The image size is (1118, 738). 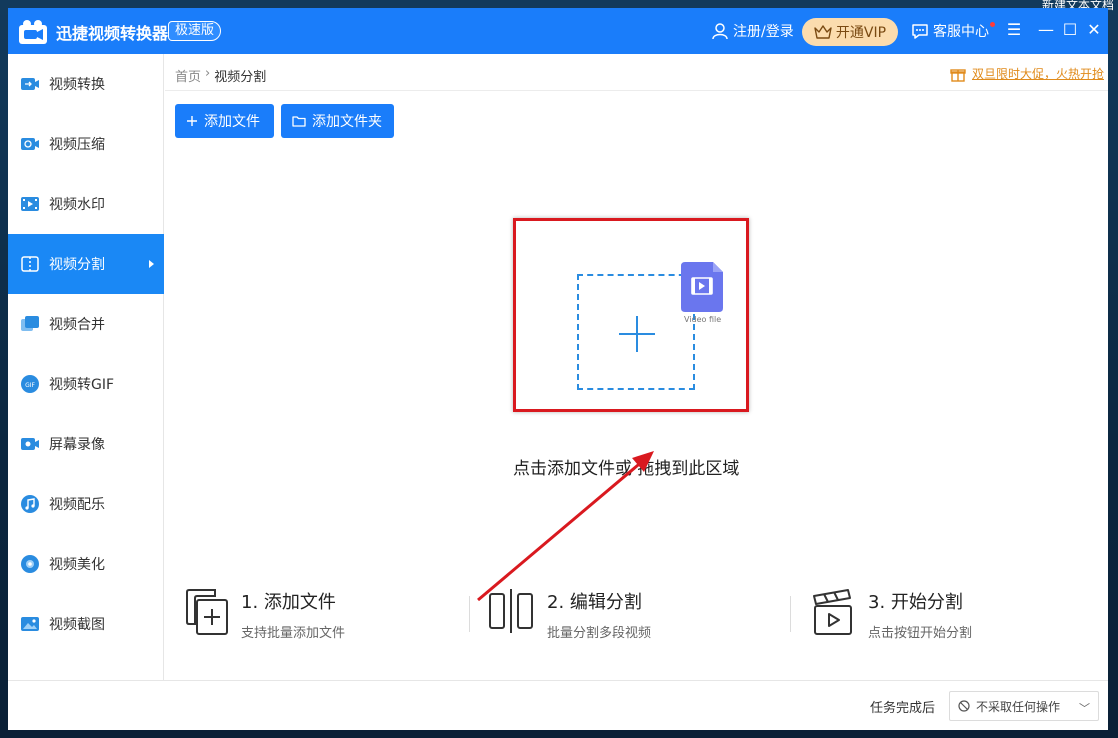 I want to click on step-title: 2. 编辑分割, so click(x=594, y=602).